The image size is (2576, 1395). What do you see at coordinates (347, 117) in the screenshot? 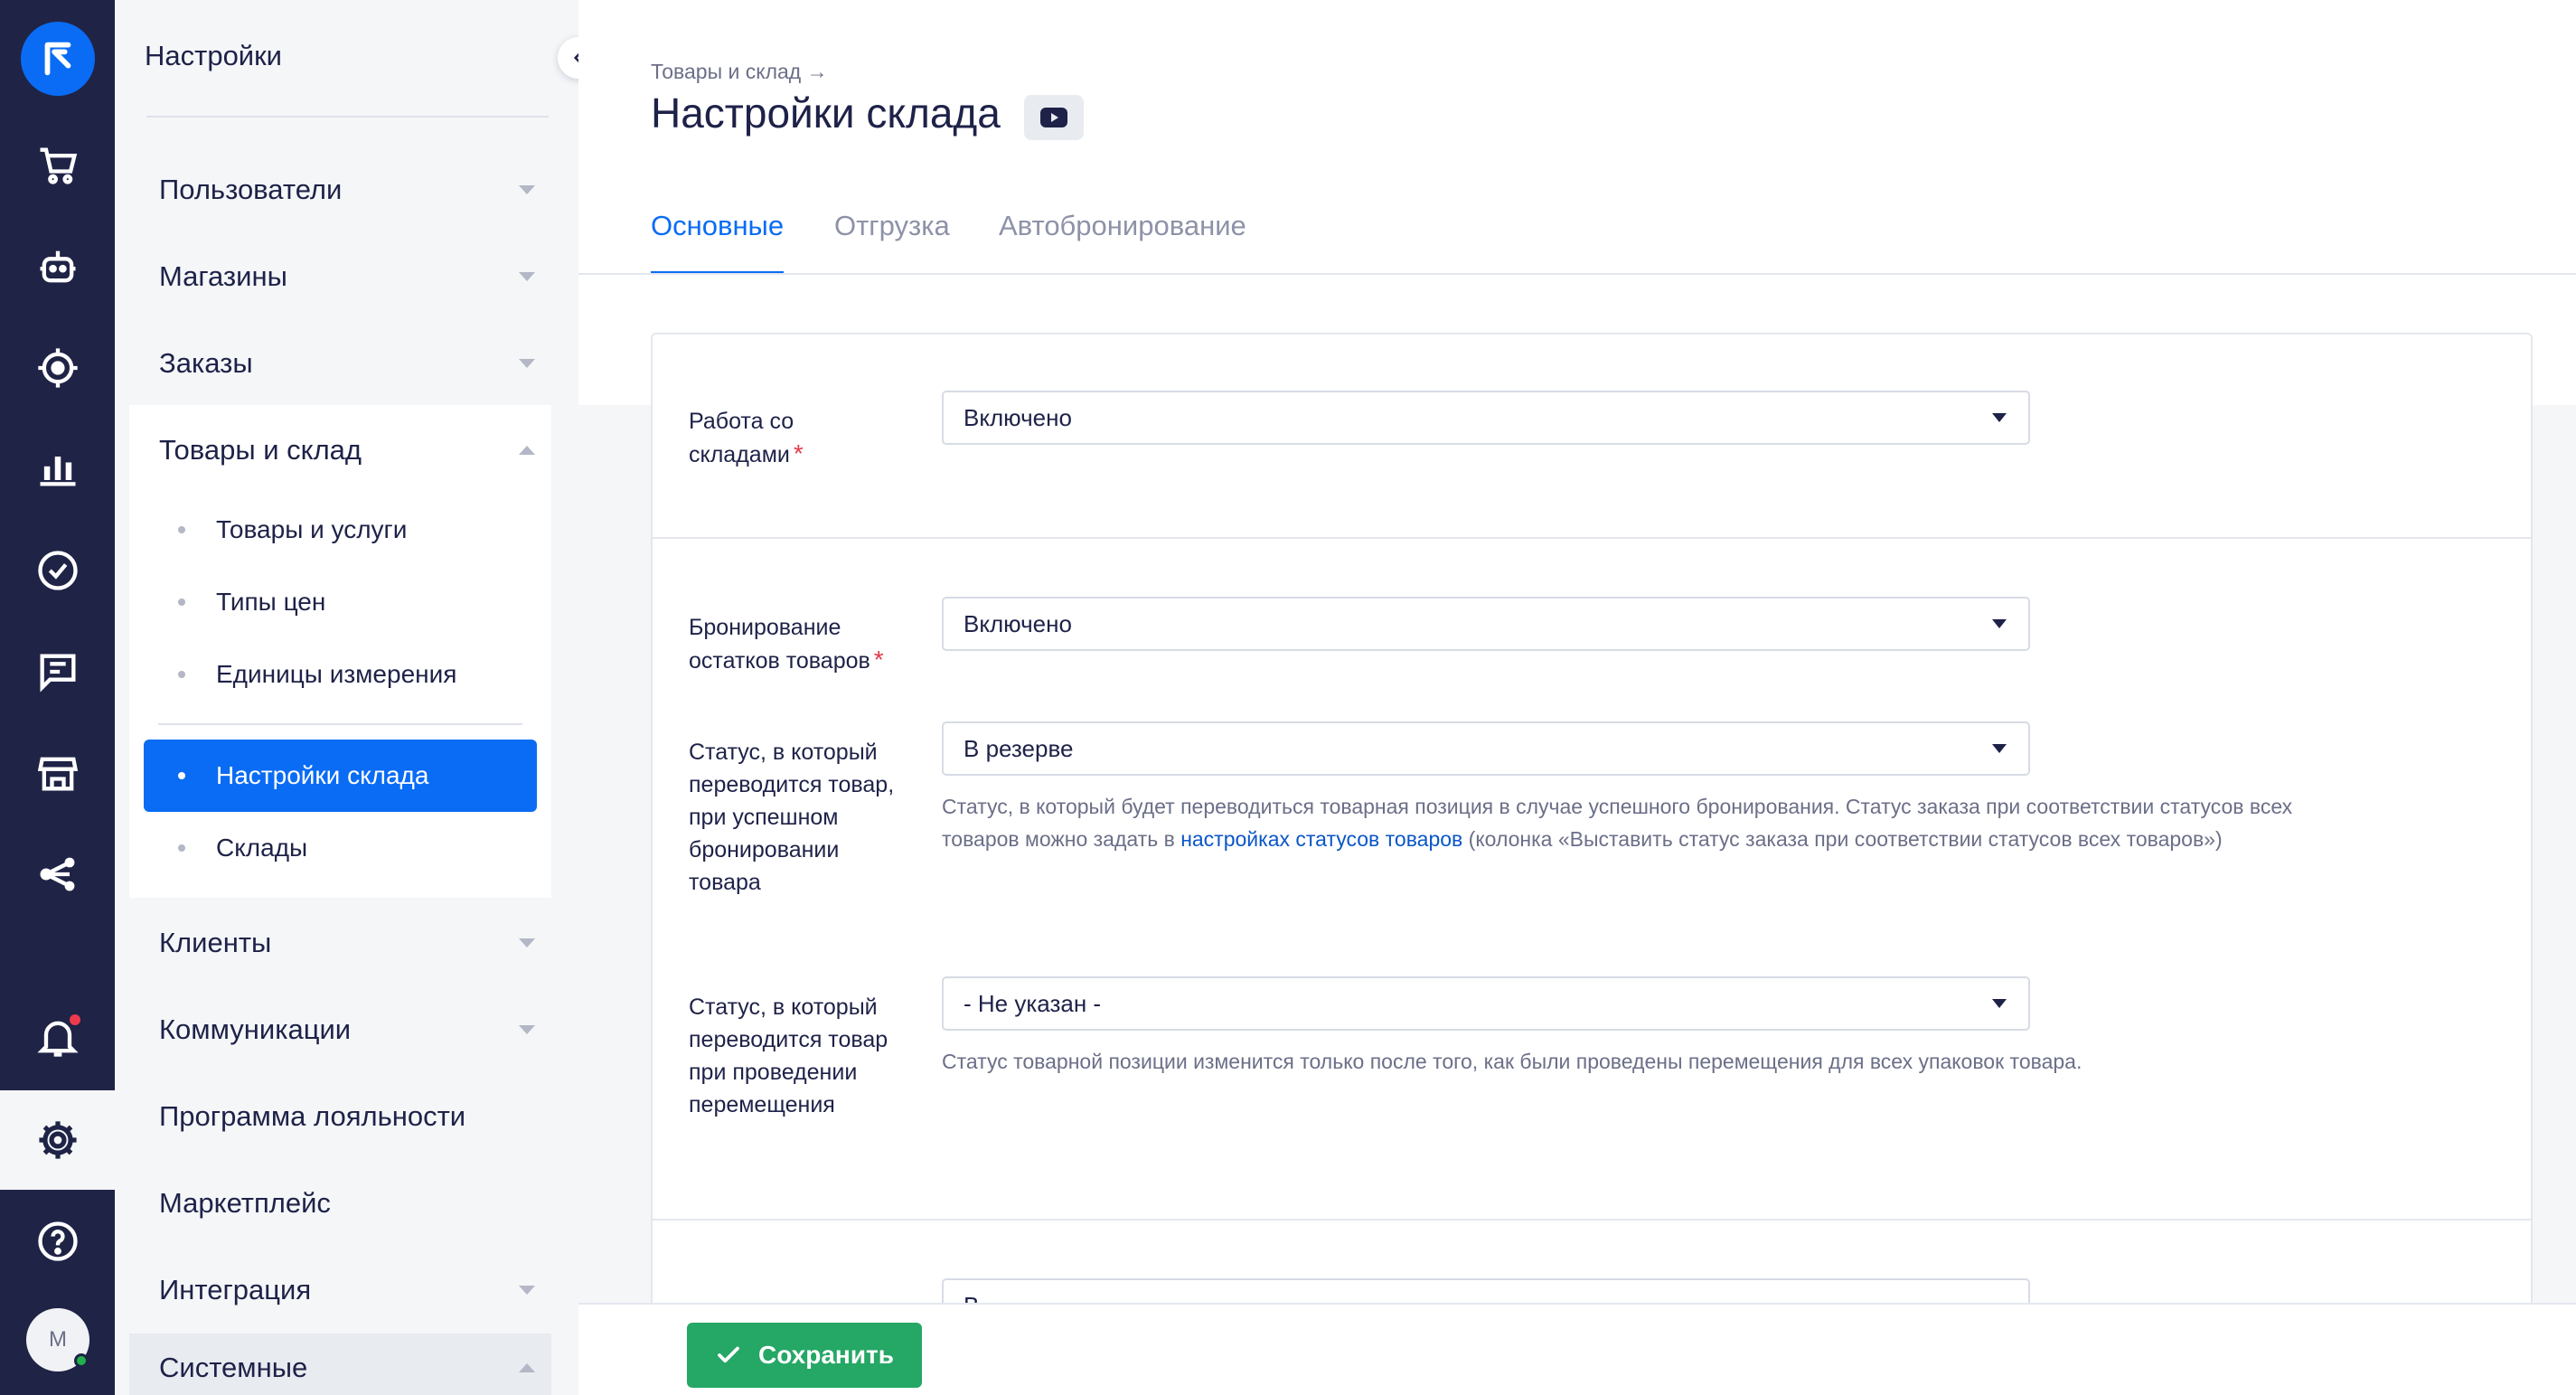
I see `menu-divider` at bounding box center [347, 117].